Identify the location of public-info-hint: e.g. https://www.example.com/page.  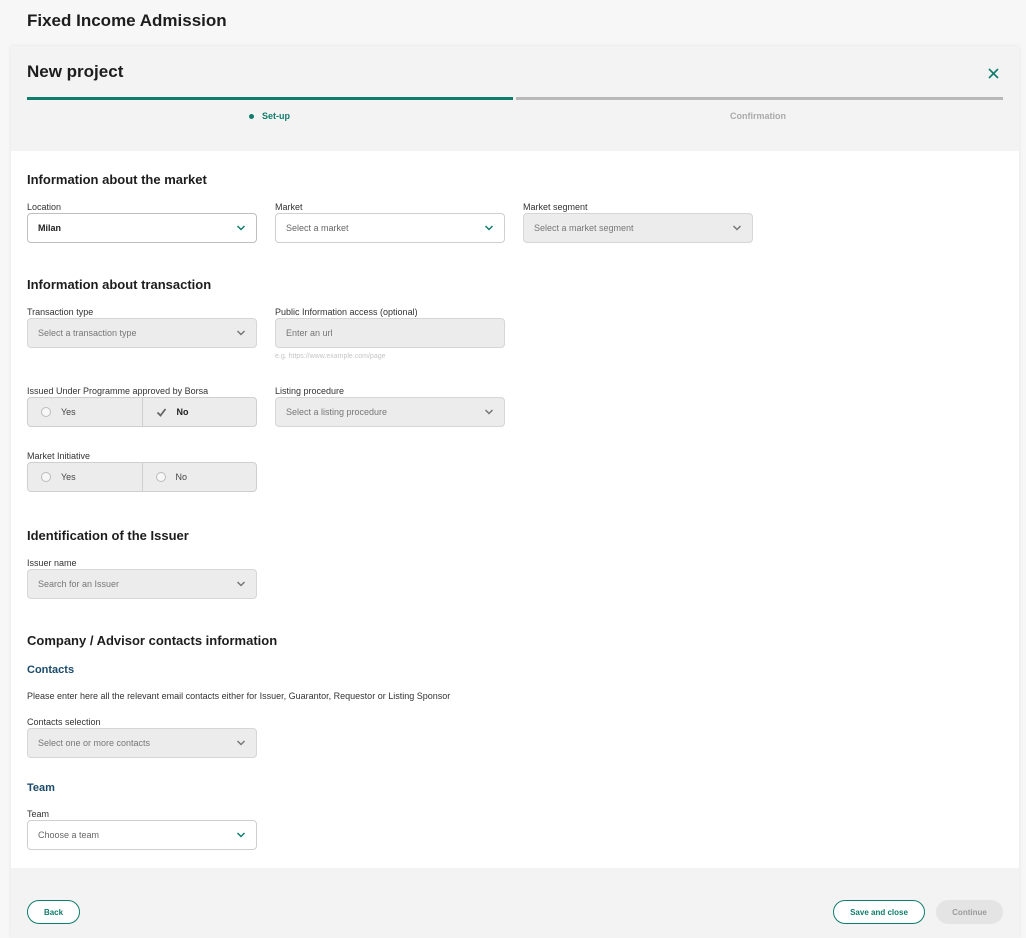
(330, 356).